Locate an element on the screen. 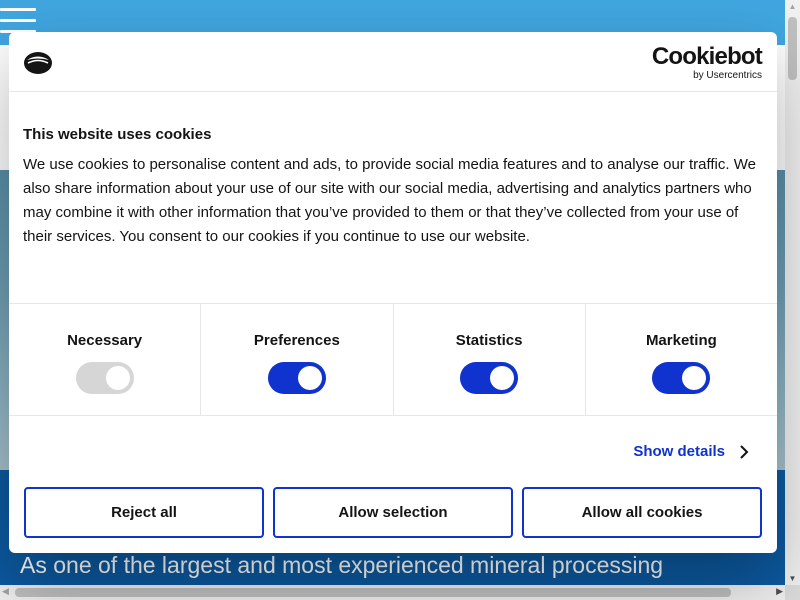 The image size is (800, 600). toggle-label-preferences: Preferences is located at coordinates (296, 340).